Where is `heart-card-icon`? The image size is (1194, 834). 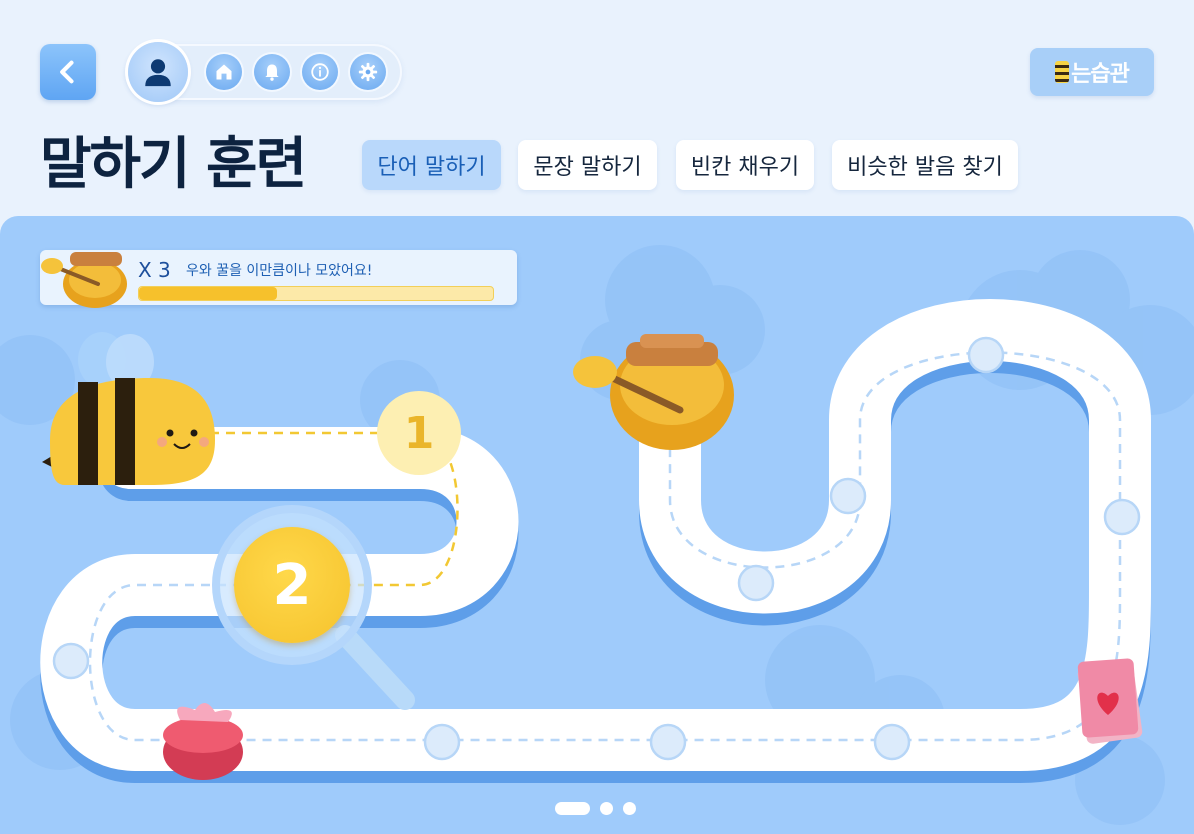 heart-card-icon is located at coordinates (1110, 701).